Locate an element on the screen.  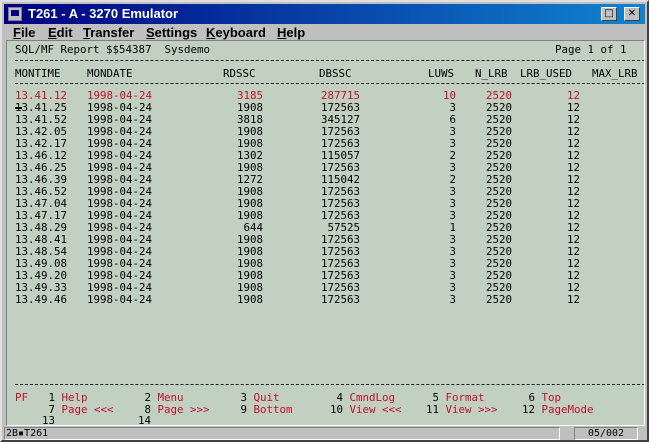
table-cell: 172563 is located at coordinates (340, 299).